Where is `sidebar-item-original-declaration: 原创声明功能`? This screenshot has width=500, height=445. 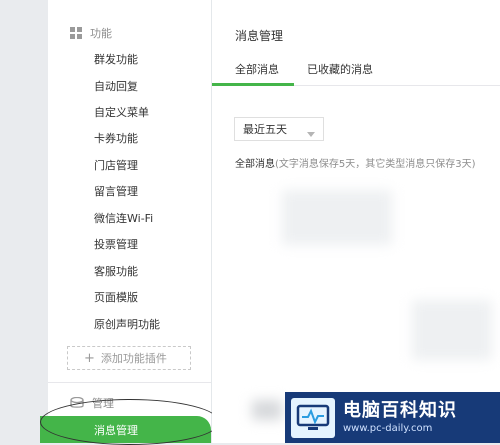 sidebar-item-original-declaration: 原创声明功能 is located at coordinates (127, 325).